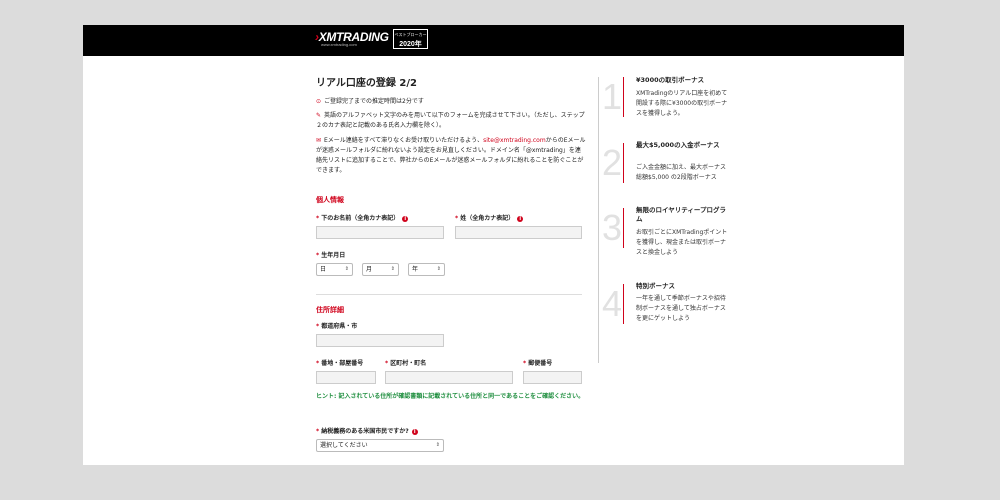  I want to click on award-badge-year: 2020年, so click(410, 44).